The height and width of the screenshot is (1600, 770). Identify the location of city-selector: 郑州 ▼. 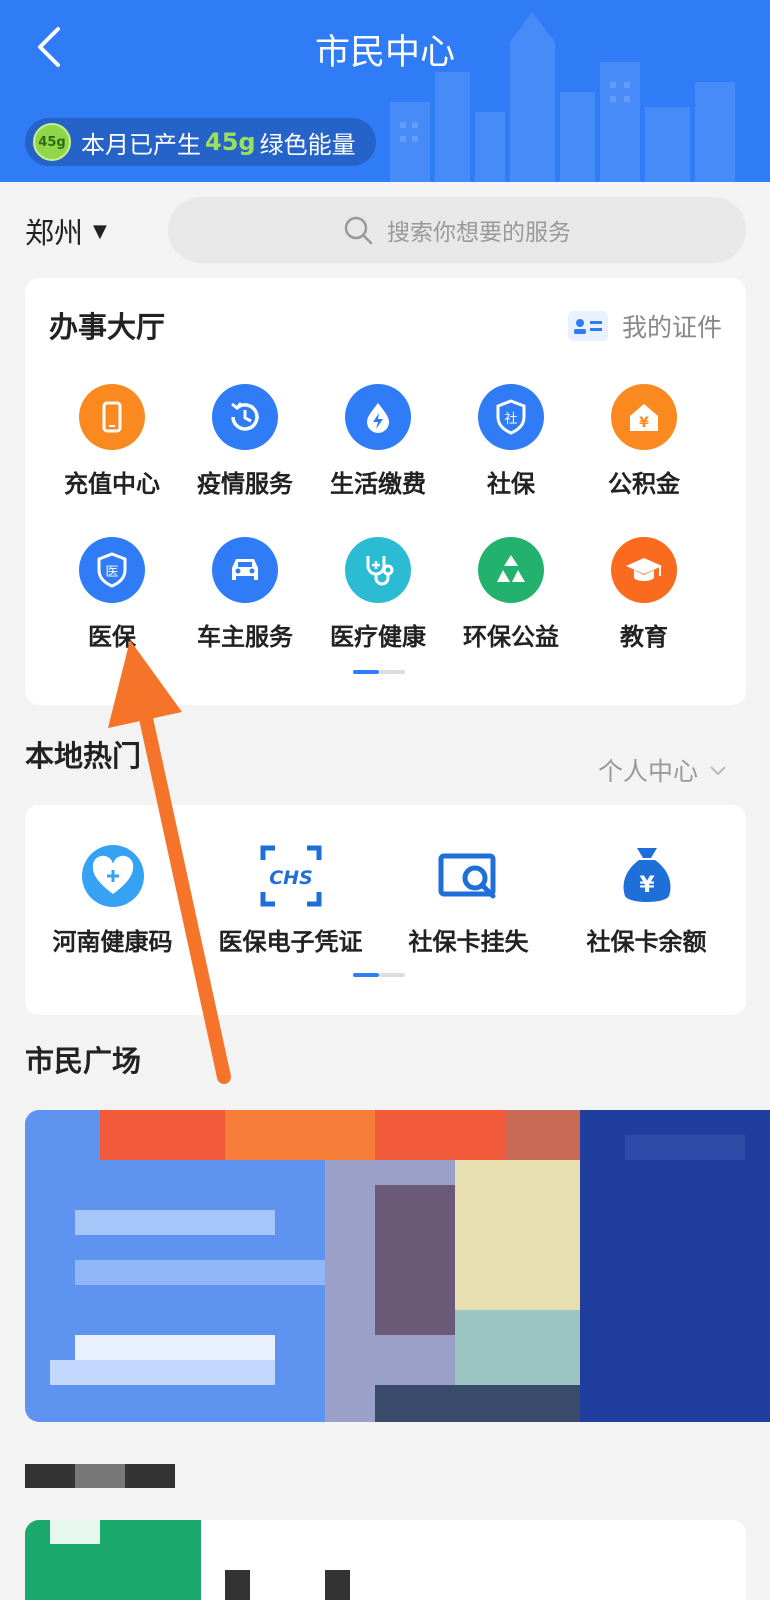
(66, 231).